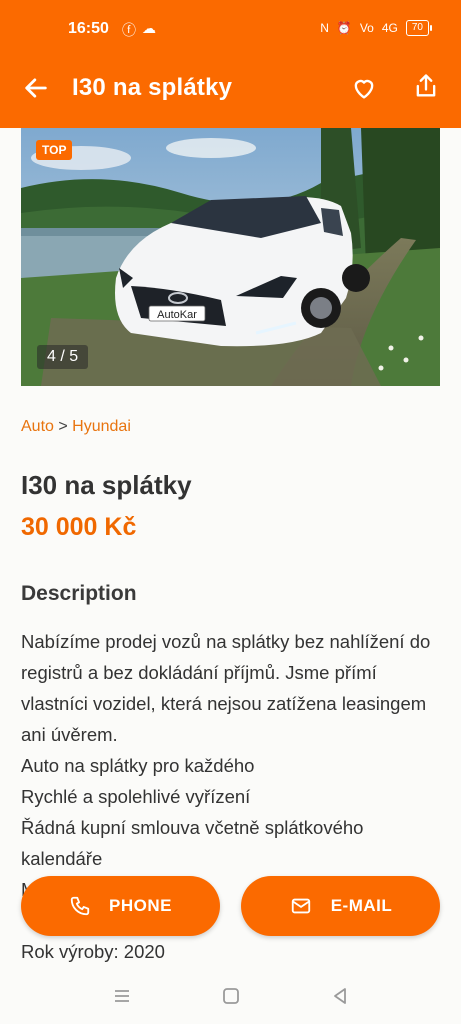 This screenshot has width=461, height=1024. What do you see at coordinates (149, 28) in the screenshot?
I see `cloud-icon: ☁` at bounding box center [149, 28].